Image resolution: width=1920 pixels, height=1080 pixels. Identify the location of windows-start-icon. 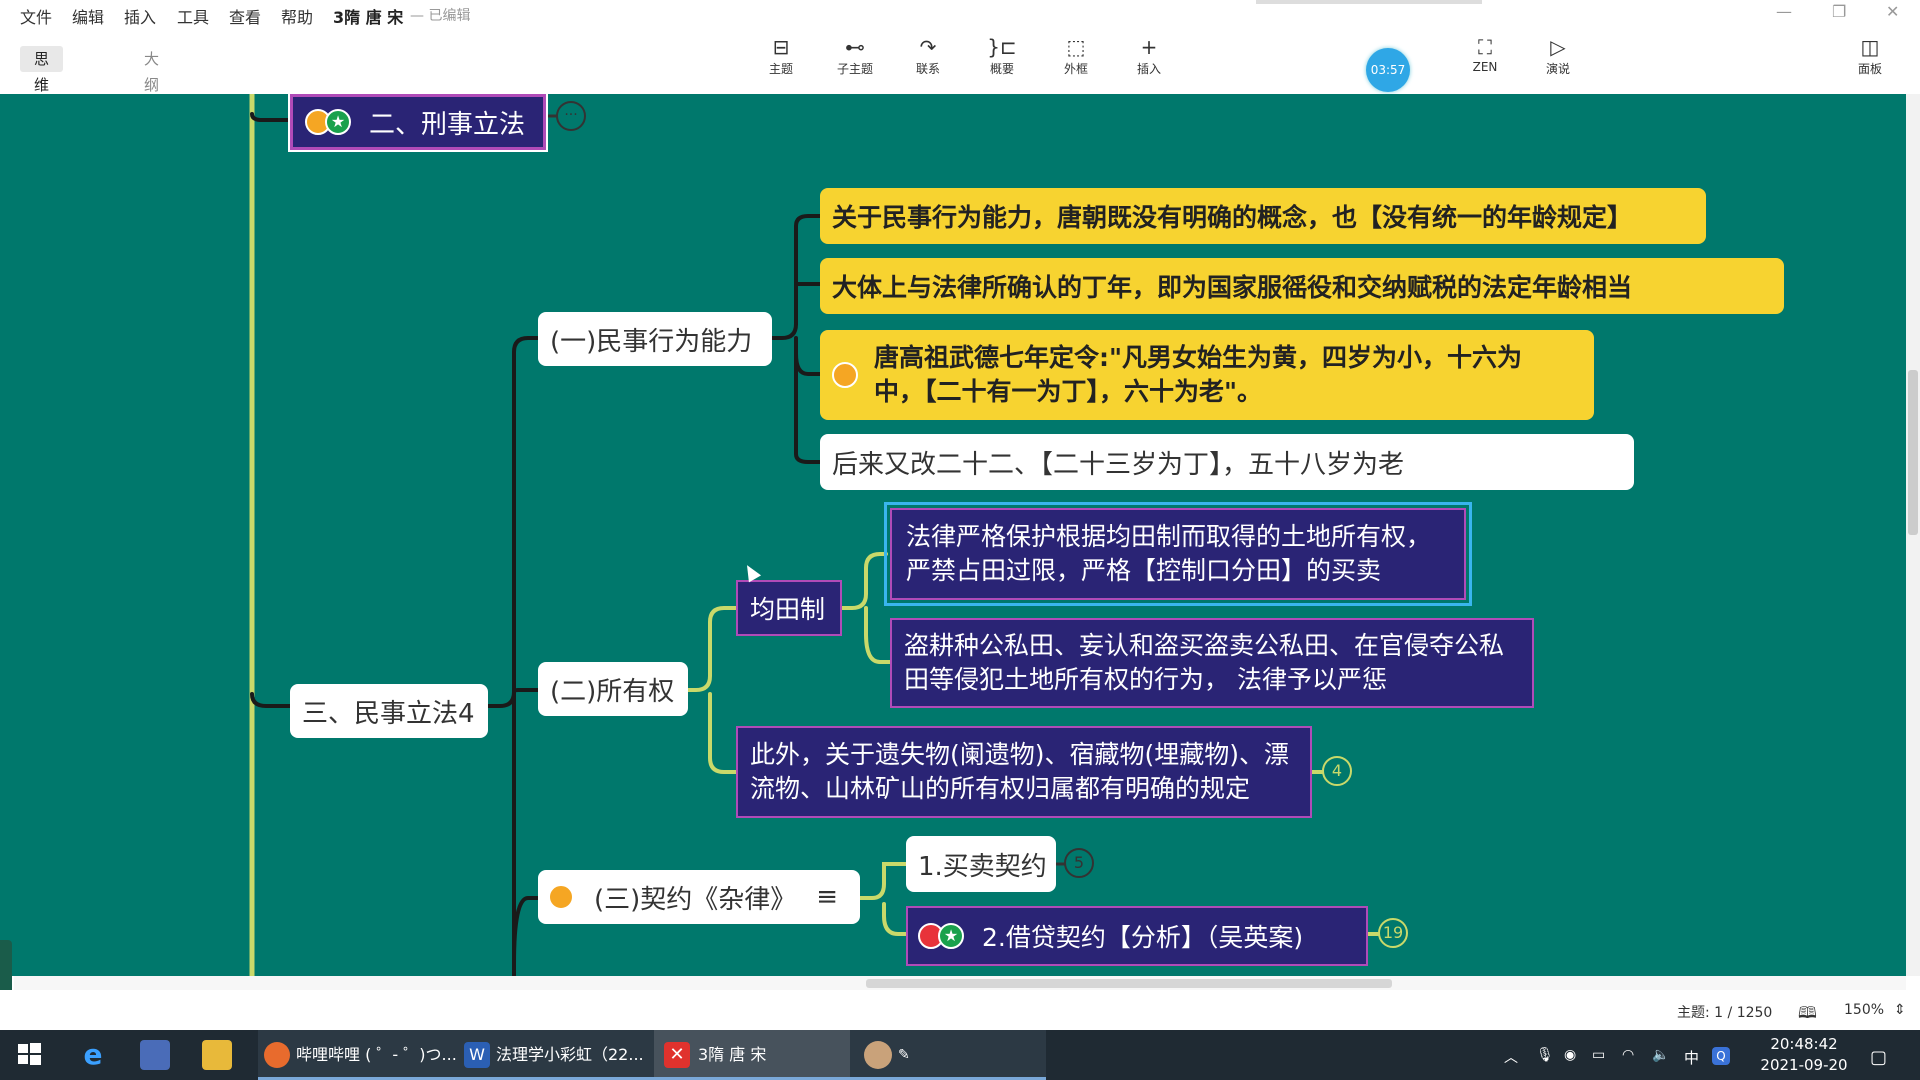
(29, 1054).